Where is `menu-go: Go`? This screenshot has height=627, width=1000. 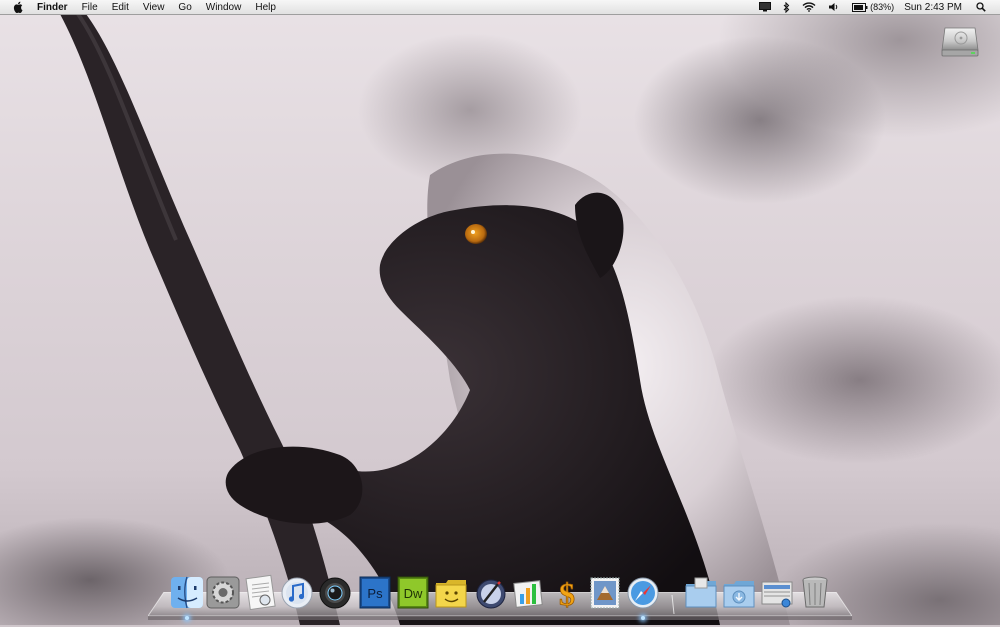 menu-go: Go is located at coordinates (184, 7).